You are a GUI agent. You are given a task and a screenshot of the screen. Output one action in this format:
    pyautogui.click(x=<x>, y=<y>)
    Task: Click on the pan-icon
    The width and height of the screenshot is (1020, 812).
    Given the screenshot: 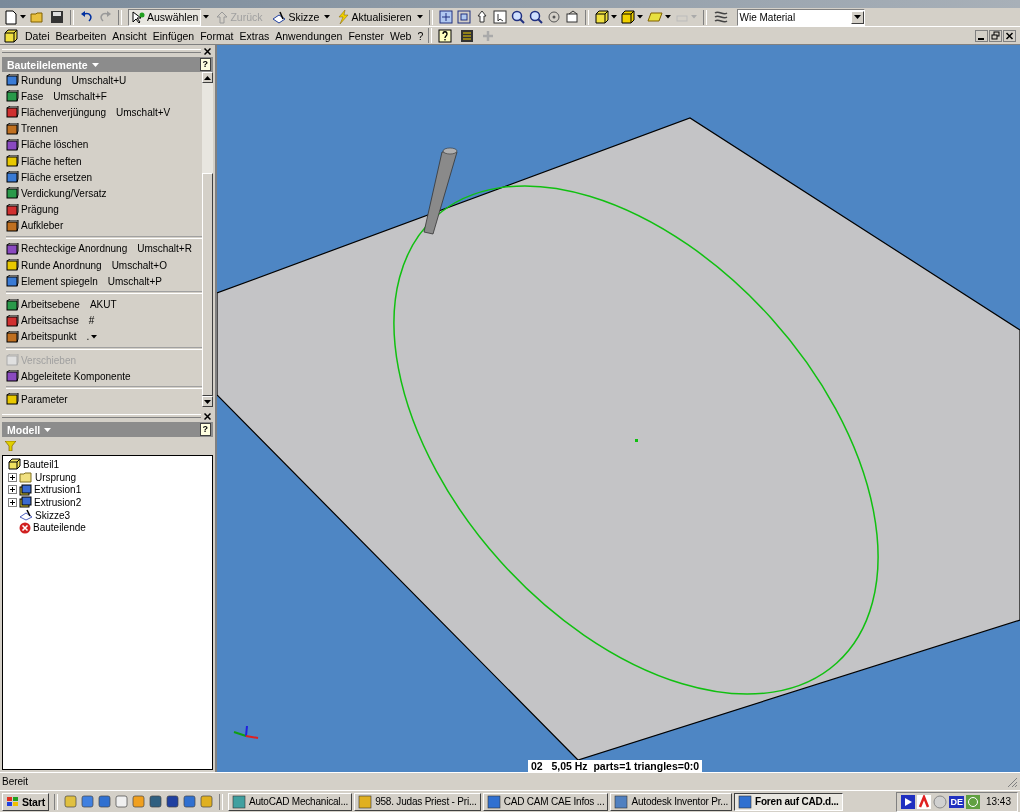 What is the action you would take?
    pyautogui.click(x=481, y=17)
    